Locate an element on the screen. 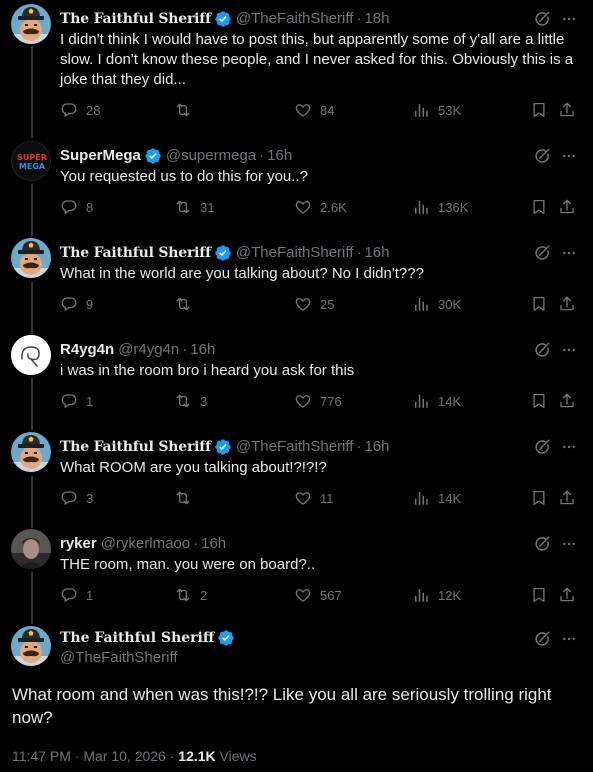  avatar: SUPER MEGA is located at coordinates (31, 161).